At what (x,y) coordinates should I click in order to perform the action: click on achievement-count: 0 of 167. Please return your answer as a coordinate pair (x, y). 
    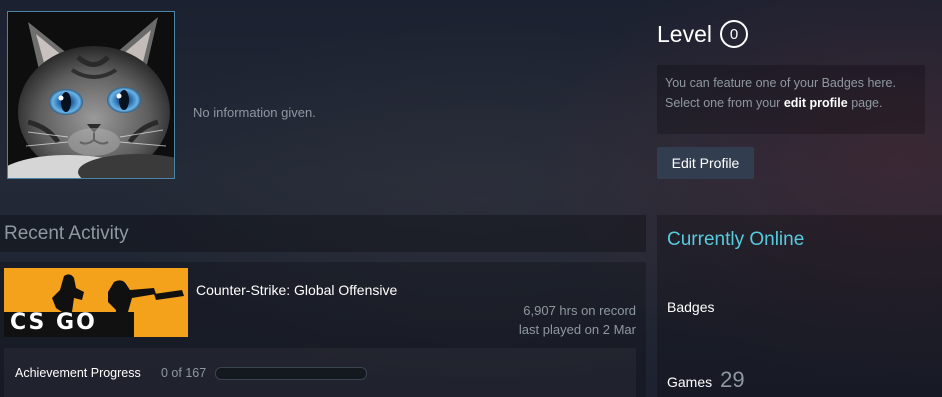
    Looking at the image, I should click on (184, 373).